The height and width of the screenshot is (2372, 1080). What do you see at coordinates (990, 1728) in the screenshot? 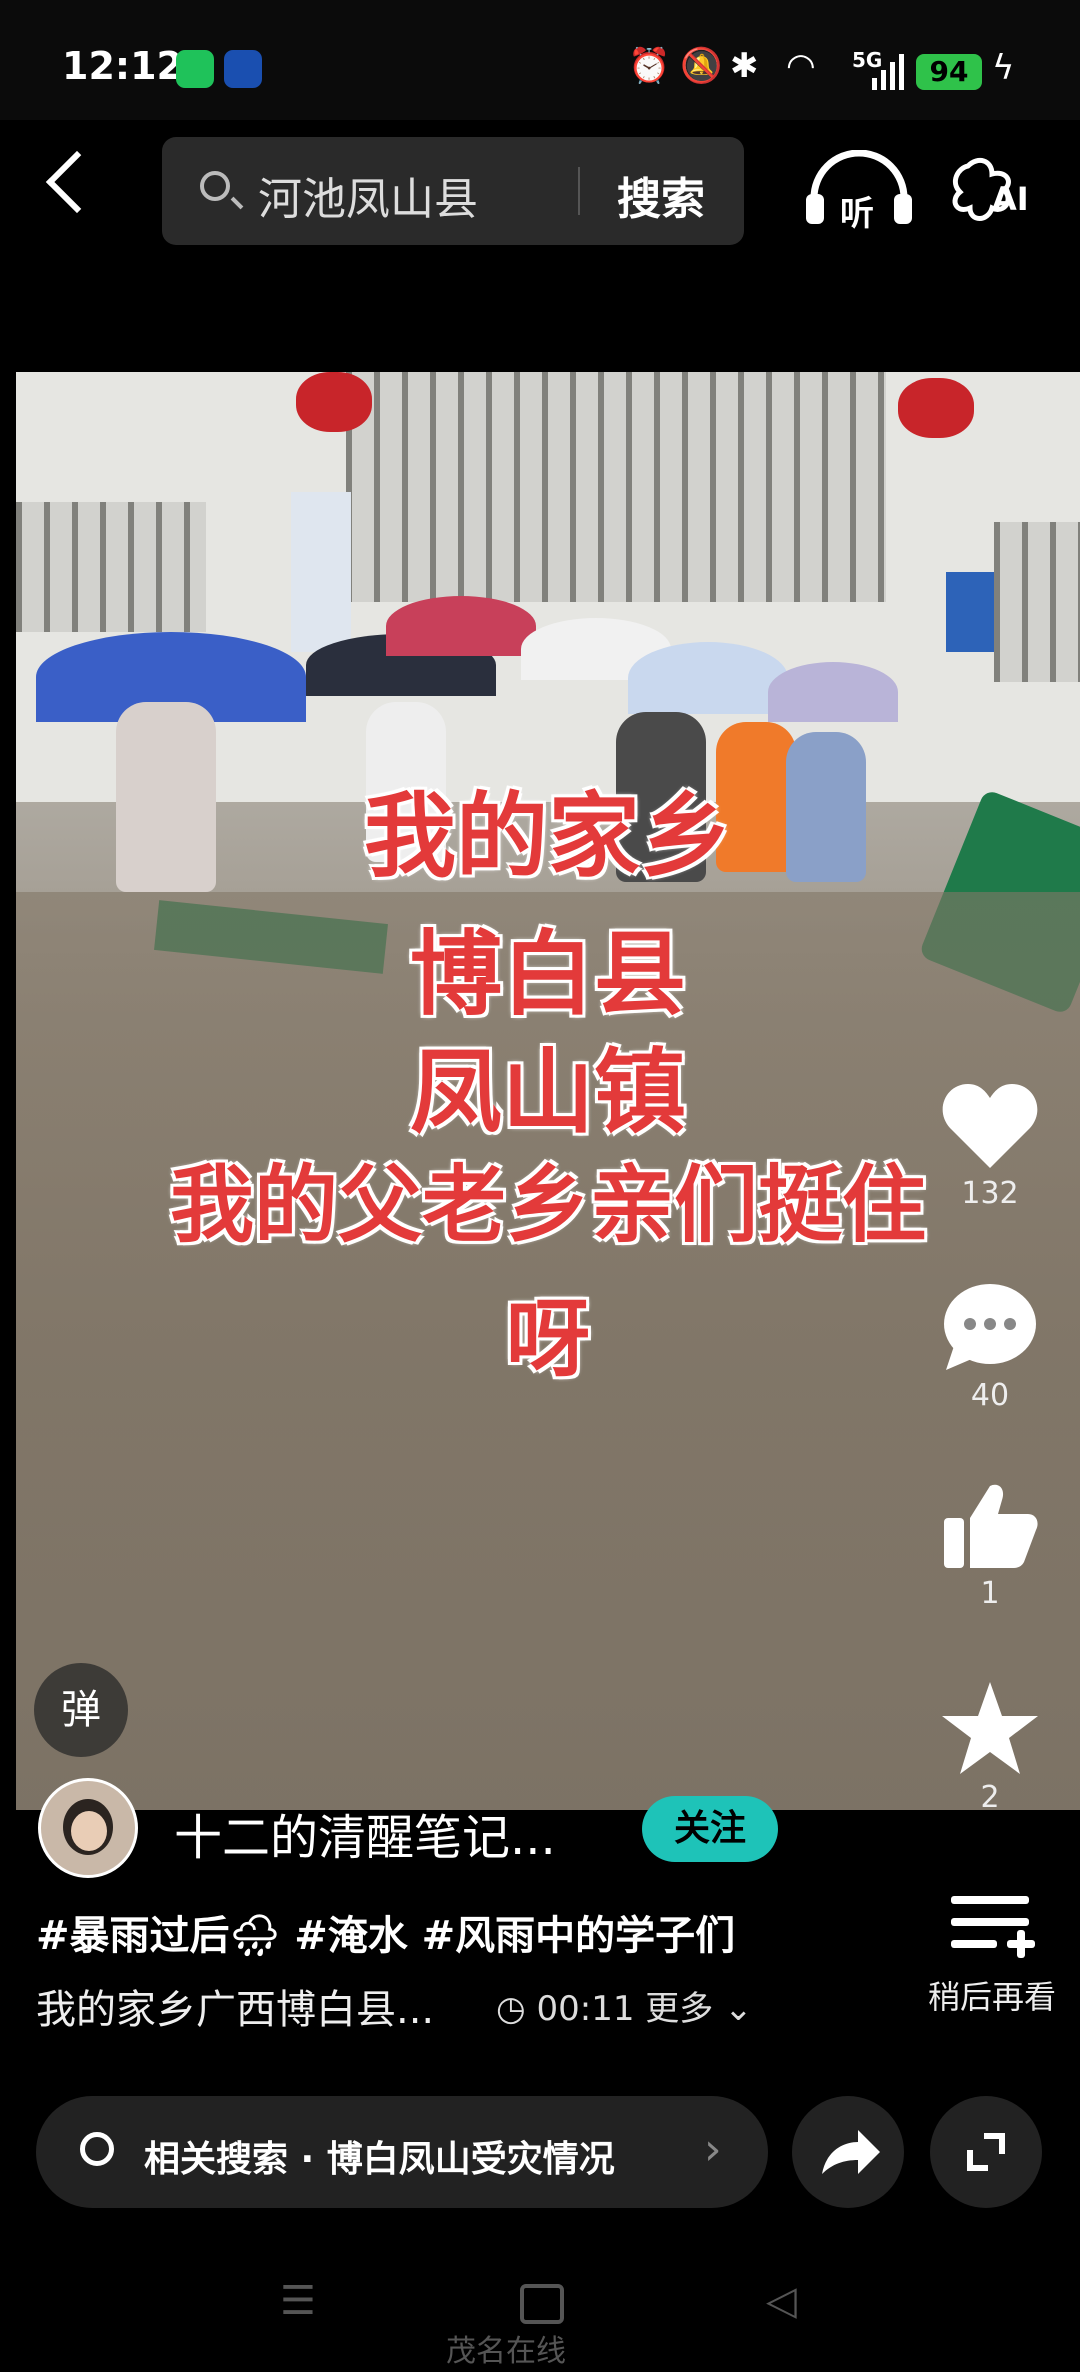
I see `star-icon` at bounding box center [990, 1728].